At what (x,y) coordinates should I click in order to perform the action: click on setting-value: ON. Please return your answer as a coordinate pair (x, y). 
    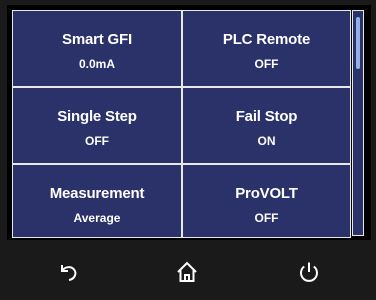
    Looking at the image, I should click on (266, 141).